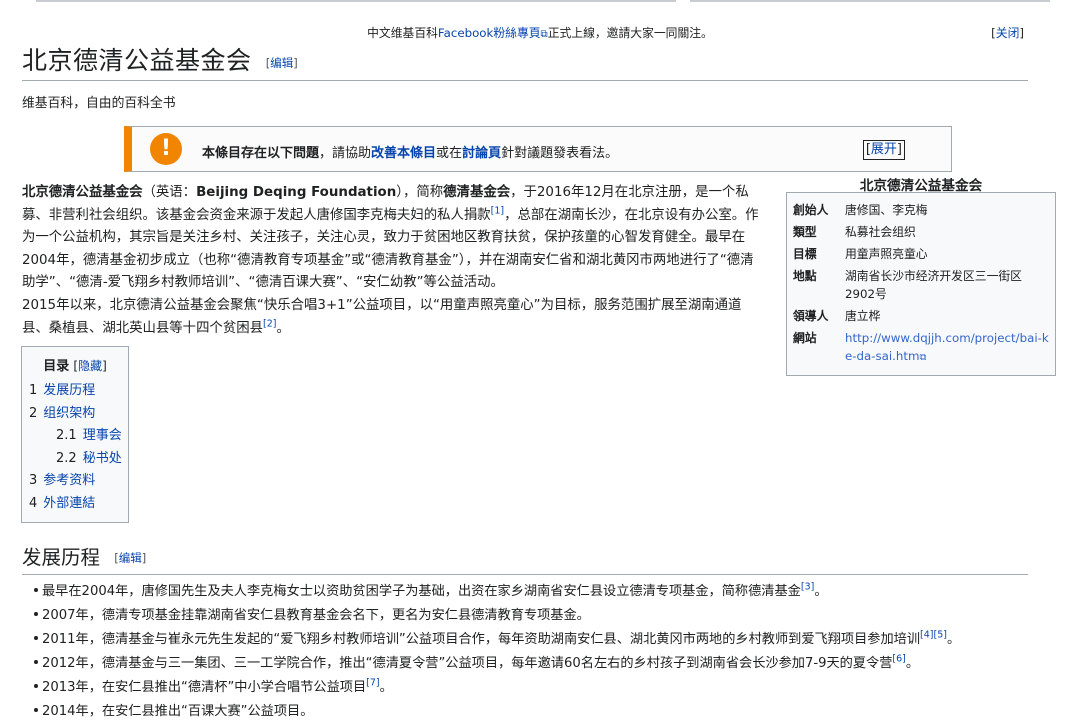 Image resolution: width=1080 pixels, height=724 pixels. What do you see at coordinates (169, 192) in the screenshot?
I see `lead-text-a: （英语：` at bounding box center [169, 192].